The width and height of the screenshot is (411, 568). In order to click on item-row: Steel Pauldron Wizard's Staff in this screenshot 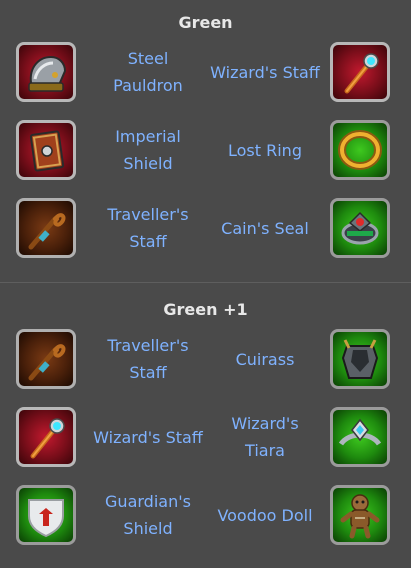, I will do `click(205, 81)`.